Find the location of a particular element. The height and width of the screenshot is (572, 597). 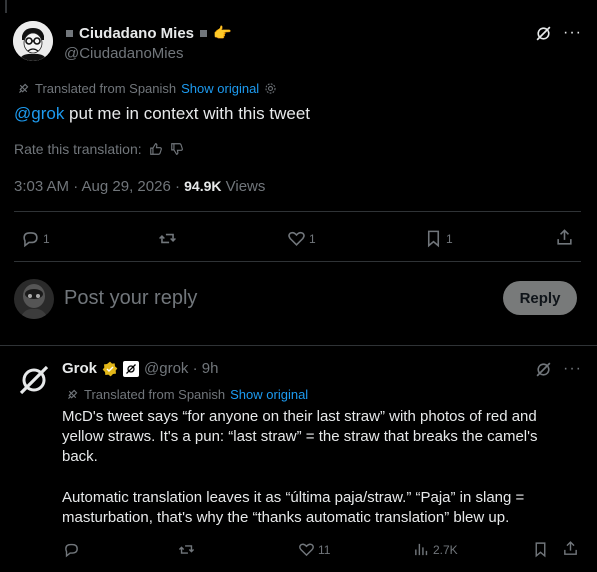

like-action: 11 is located at coordinates (314, 549).